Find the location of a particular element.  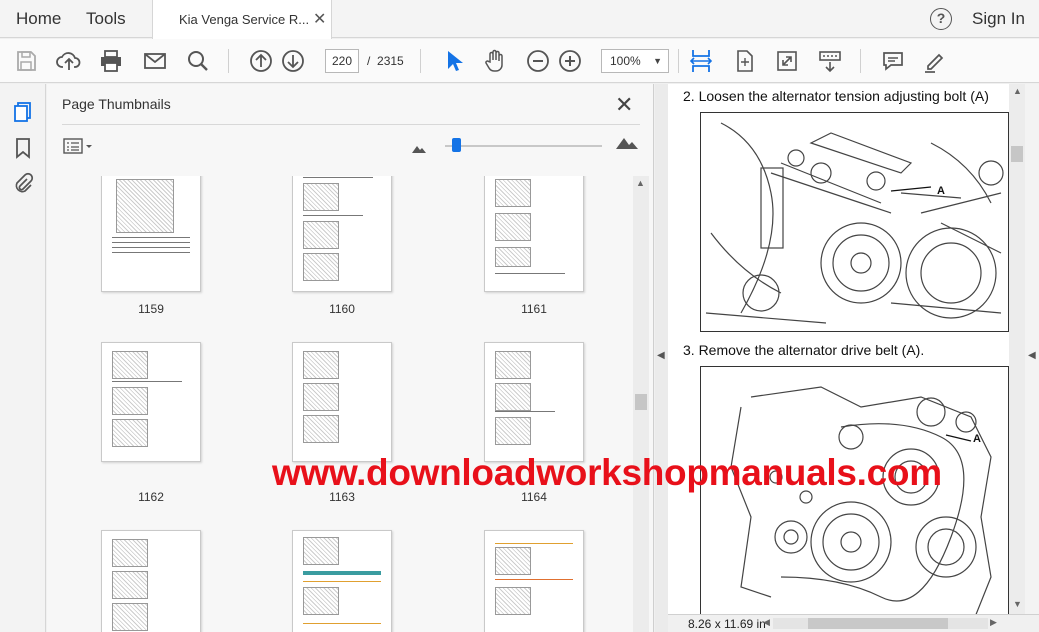

zoom-out-icon is located at coordinates (538, 61).